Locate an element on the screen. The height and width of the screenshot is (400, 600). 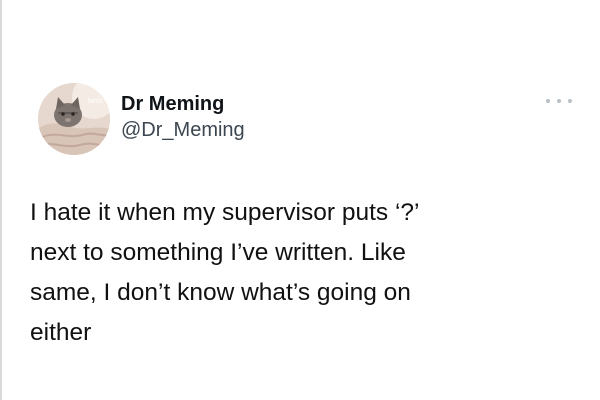
cat-in-blanket-avatar-icon: heck is located at coordinates (74, 119).